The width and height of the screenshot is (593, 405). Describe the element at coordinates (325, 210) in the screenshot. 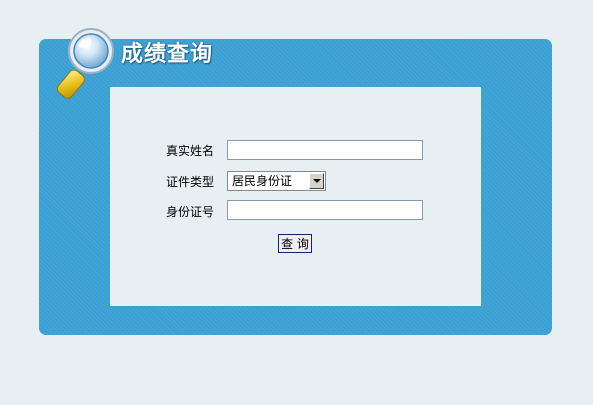

I see `id-number-input` at that location.